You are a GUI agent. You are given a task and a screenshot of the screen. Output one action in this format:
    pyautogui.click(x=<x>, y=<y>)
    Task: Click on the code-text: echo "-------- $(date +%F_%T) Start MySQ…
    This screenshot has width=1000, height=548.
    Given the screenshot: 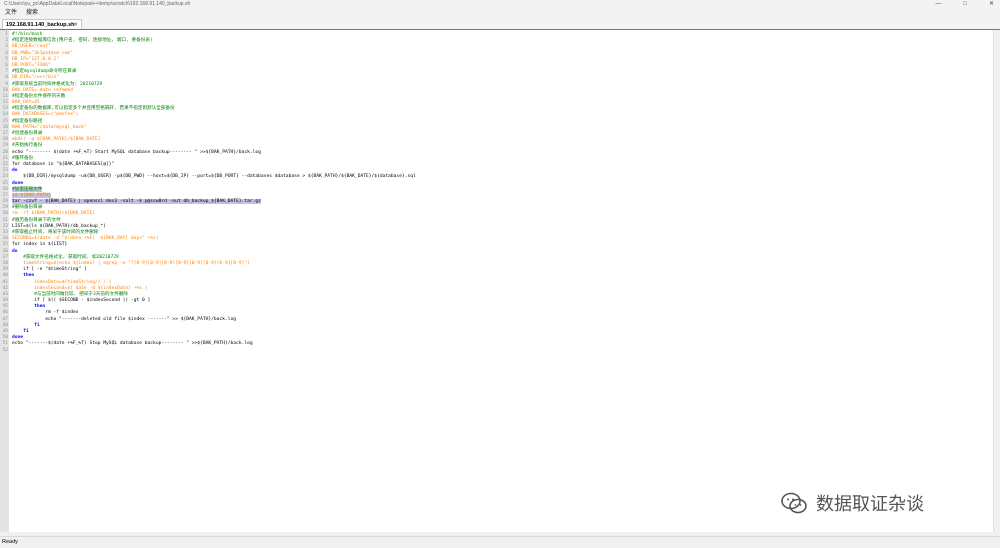 What is the action you would take?
    pyautogui.click(x=136, y=152)
    